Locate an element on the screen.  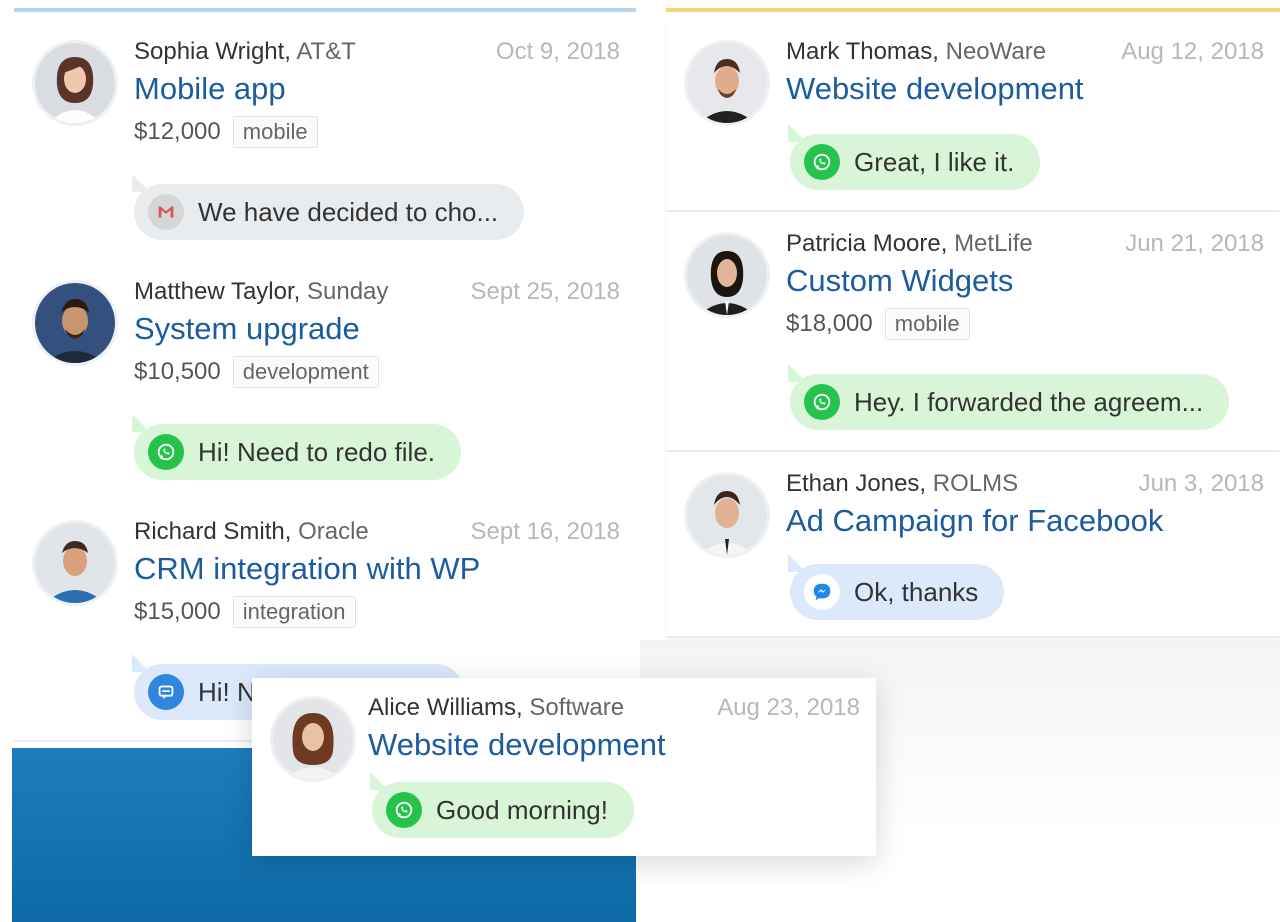
deal-amount: $12,000 is located at coordinates (177, 131).